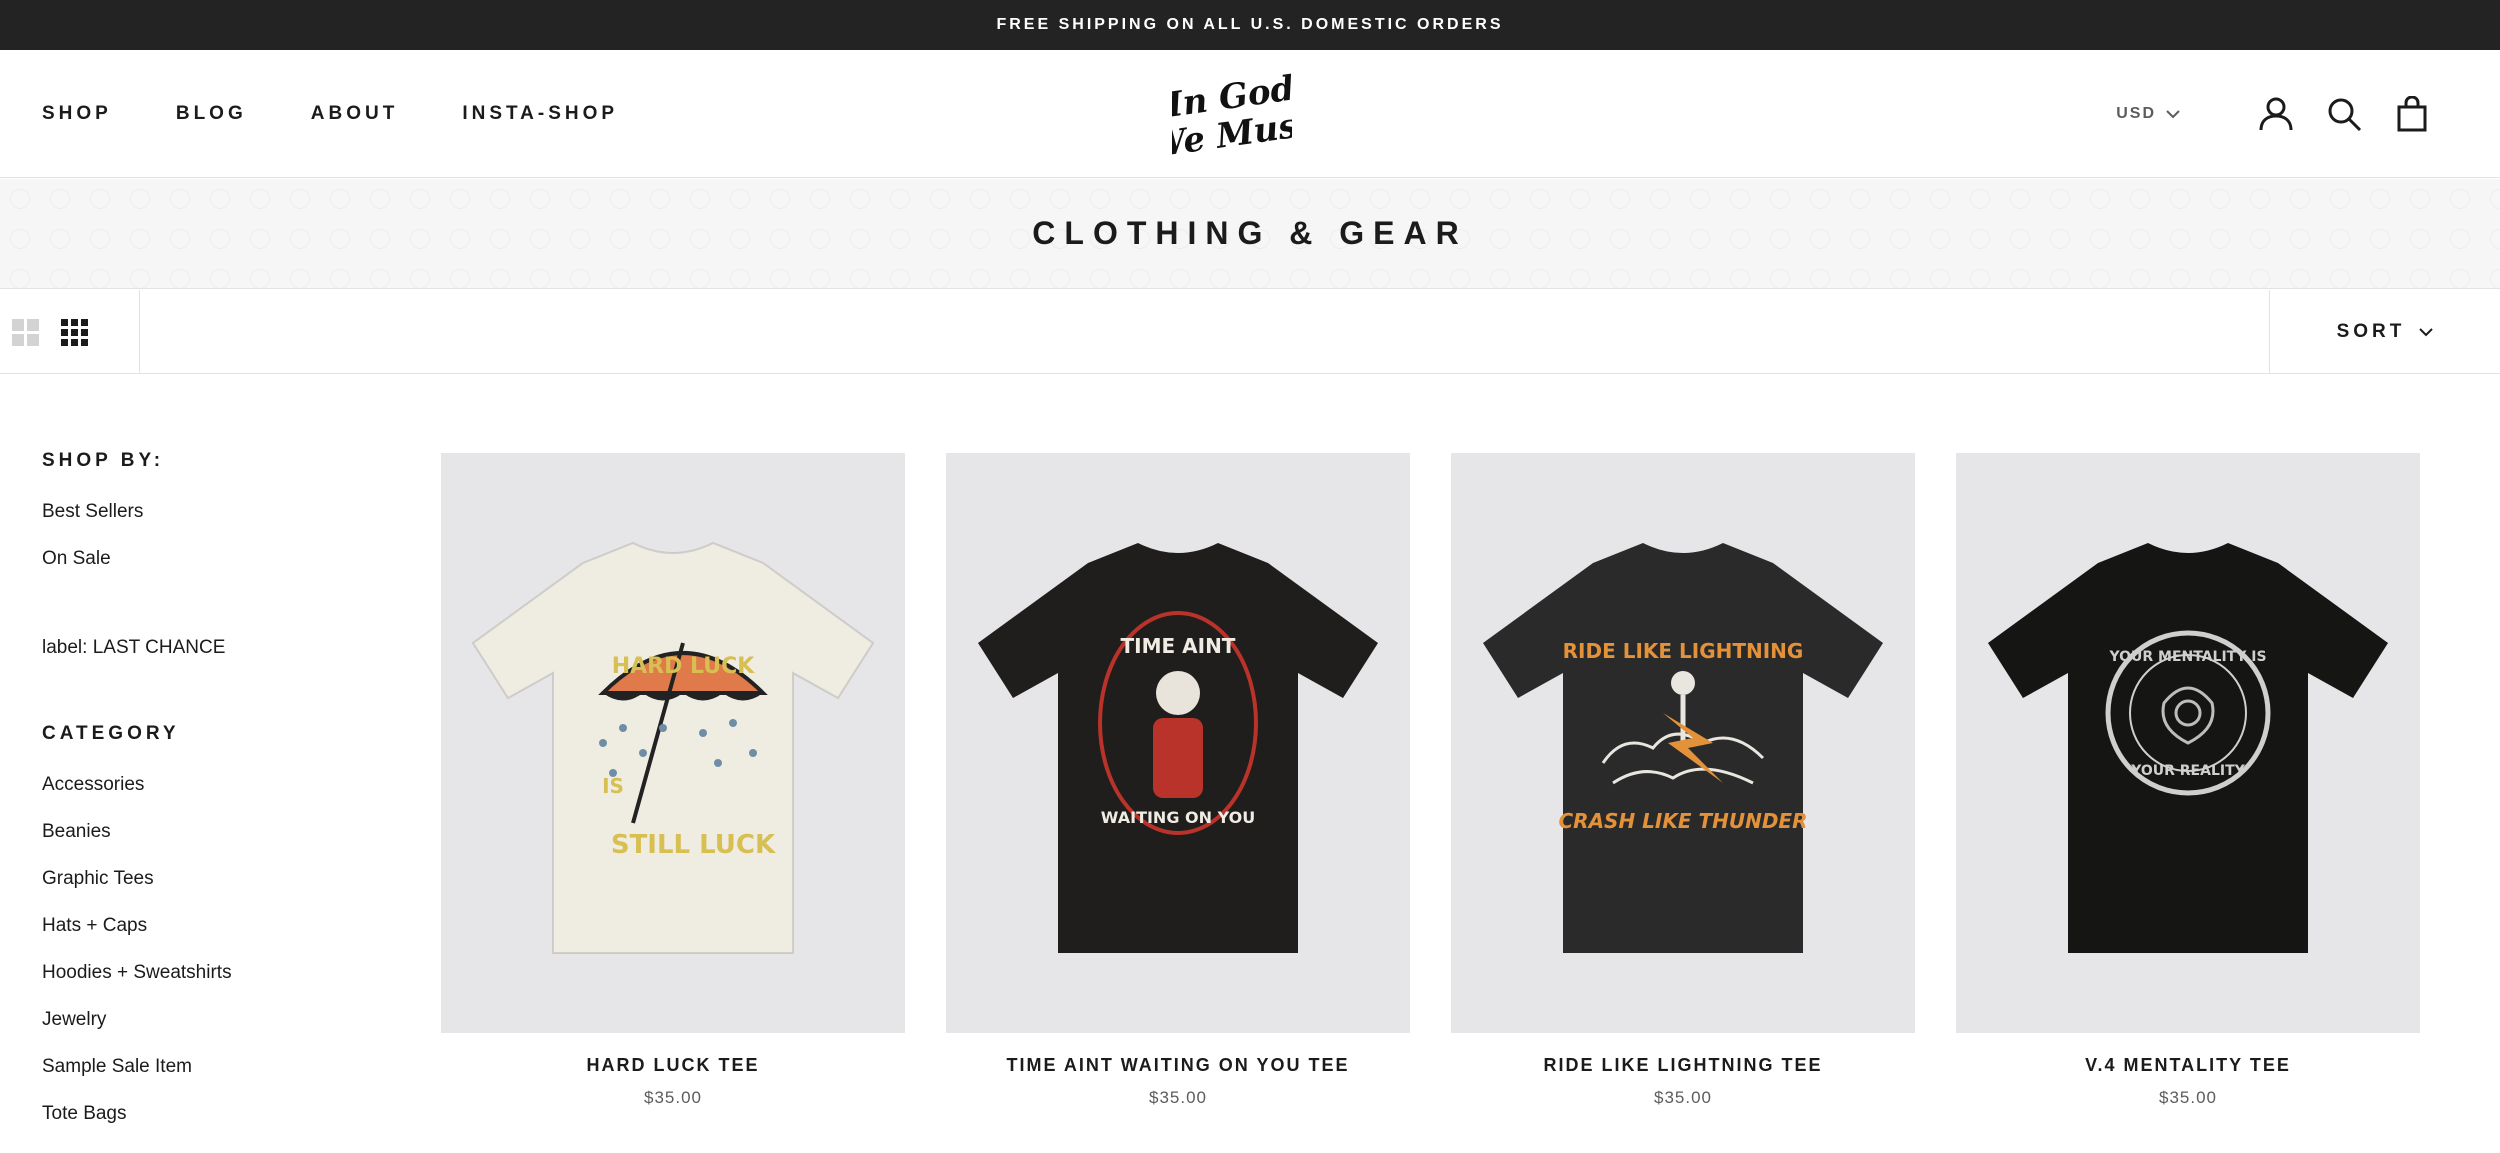 This screenshot has width=2500, height=1153. I want to click on brand-logo-mark: In God We Must, so click(1230, 117).